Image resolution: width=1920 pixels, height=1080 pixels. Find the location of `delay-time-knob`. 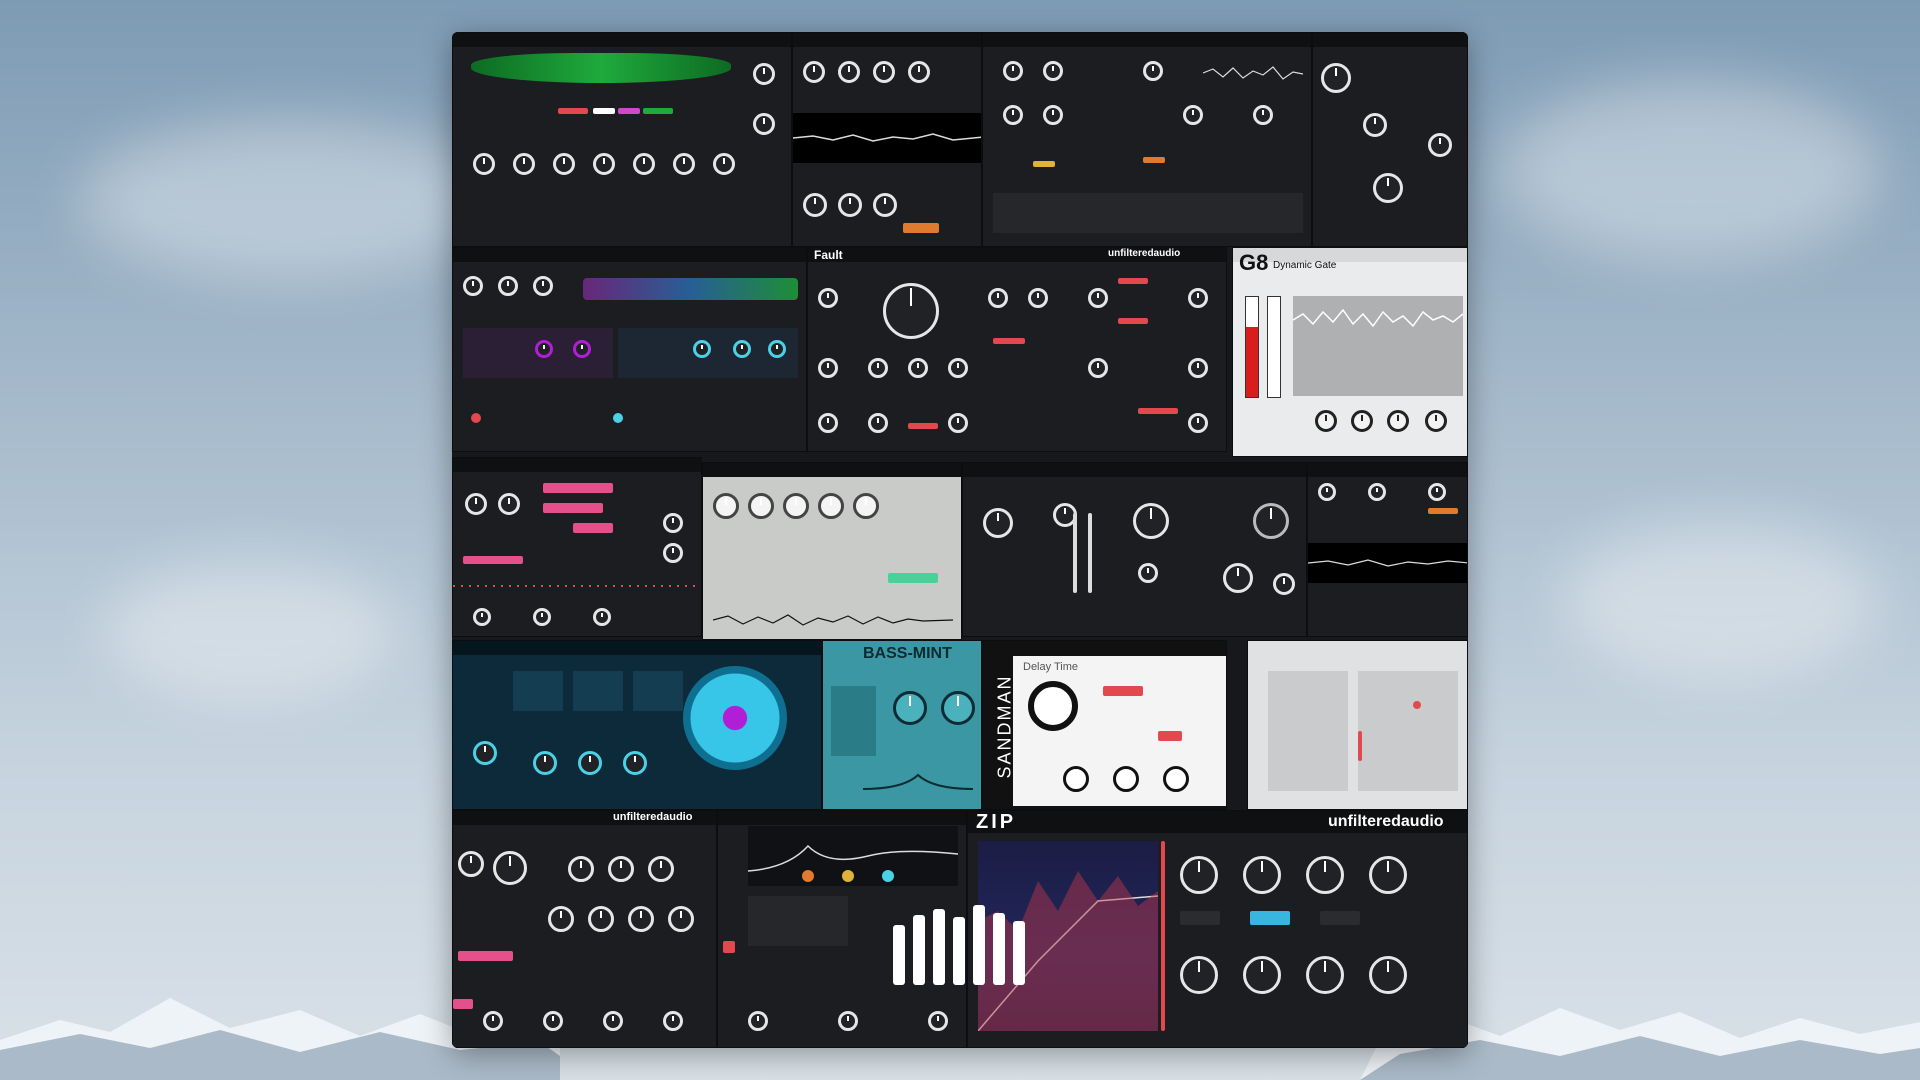

delay-time-knob is located at coordinates (1053, 706).